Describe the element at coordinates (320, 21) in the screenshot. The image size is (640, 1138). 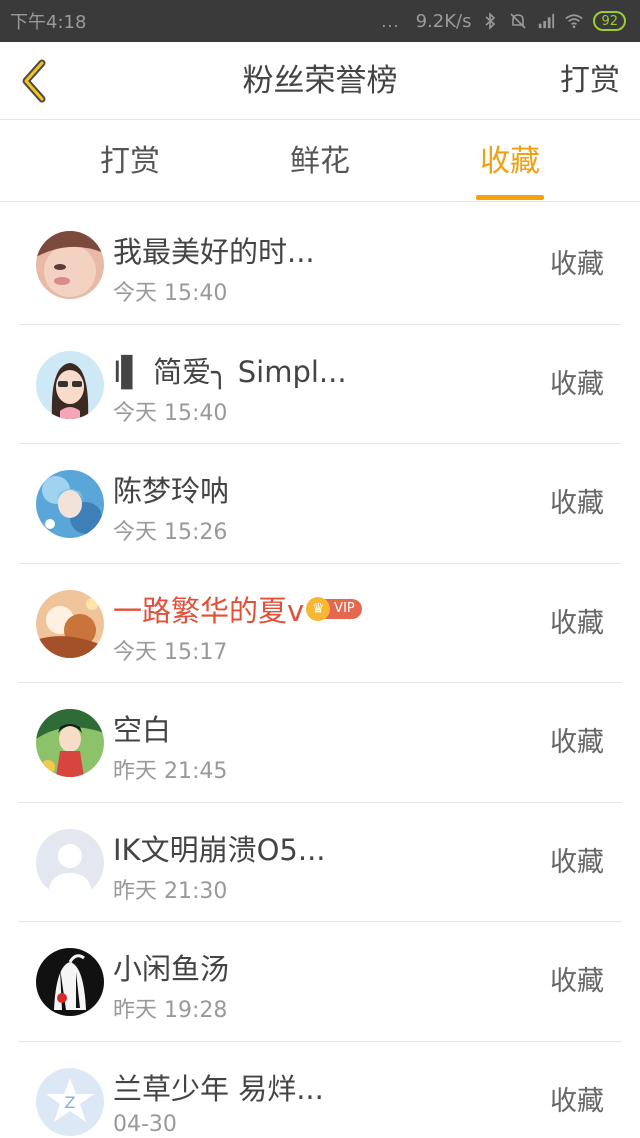
I see `status-bar: 下午4:18 ... 9.2K/s 92` at that location.